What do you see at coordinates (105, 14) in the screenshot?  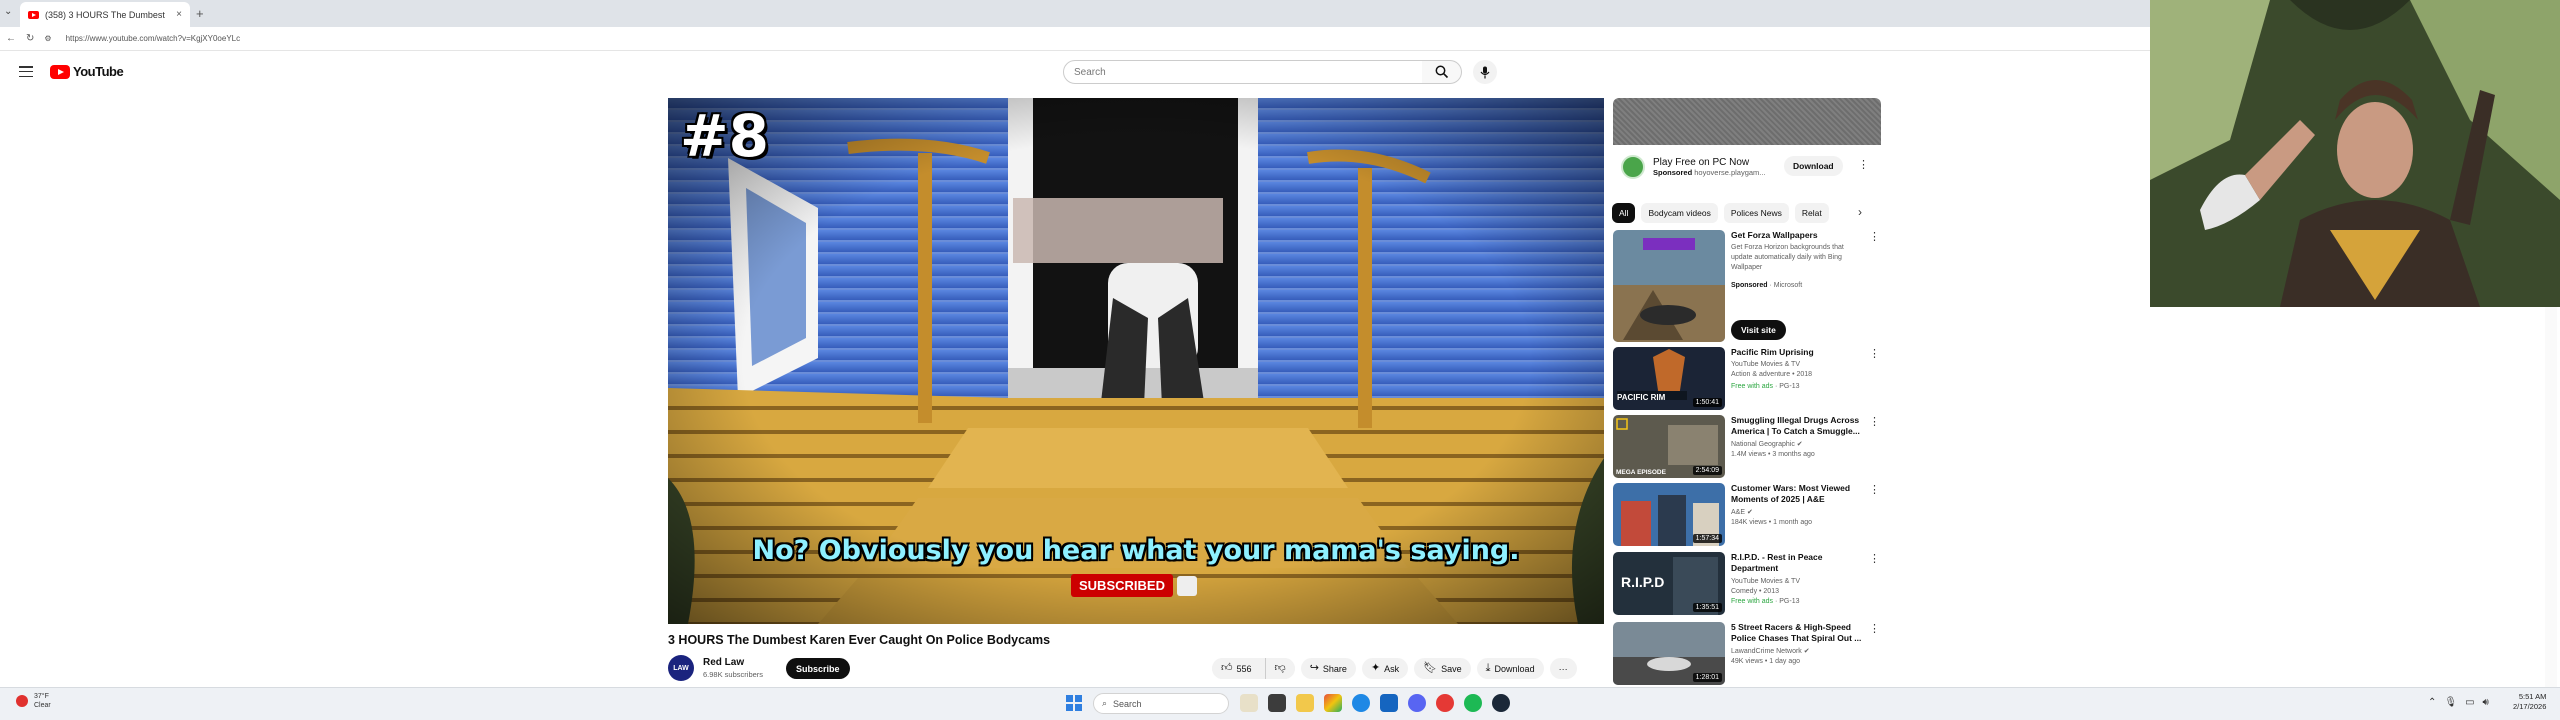 I see `browser-tab: (358) 3 HOURS The Dumbest ×` at bounding box center [105, 14].